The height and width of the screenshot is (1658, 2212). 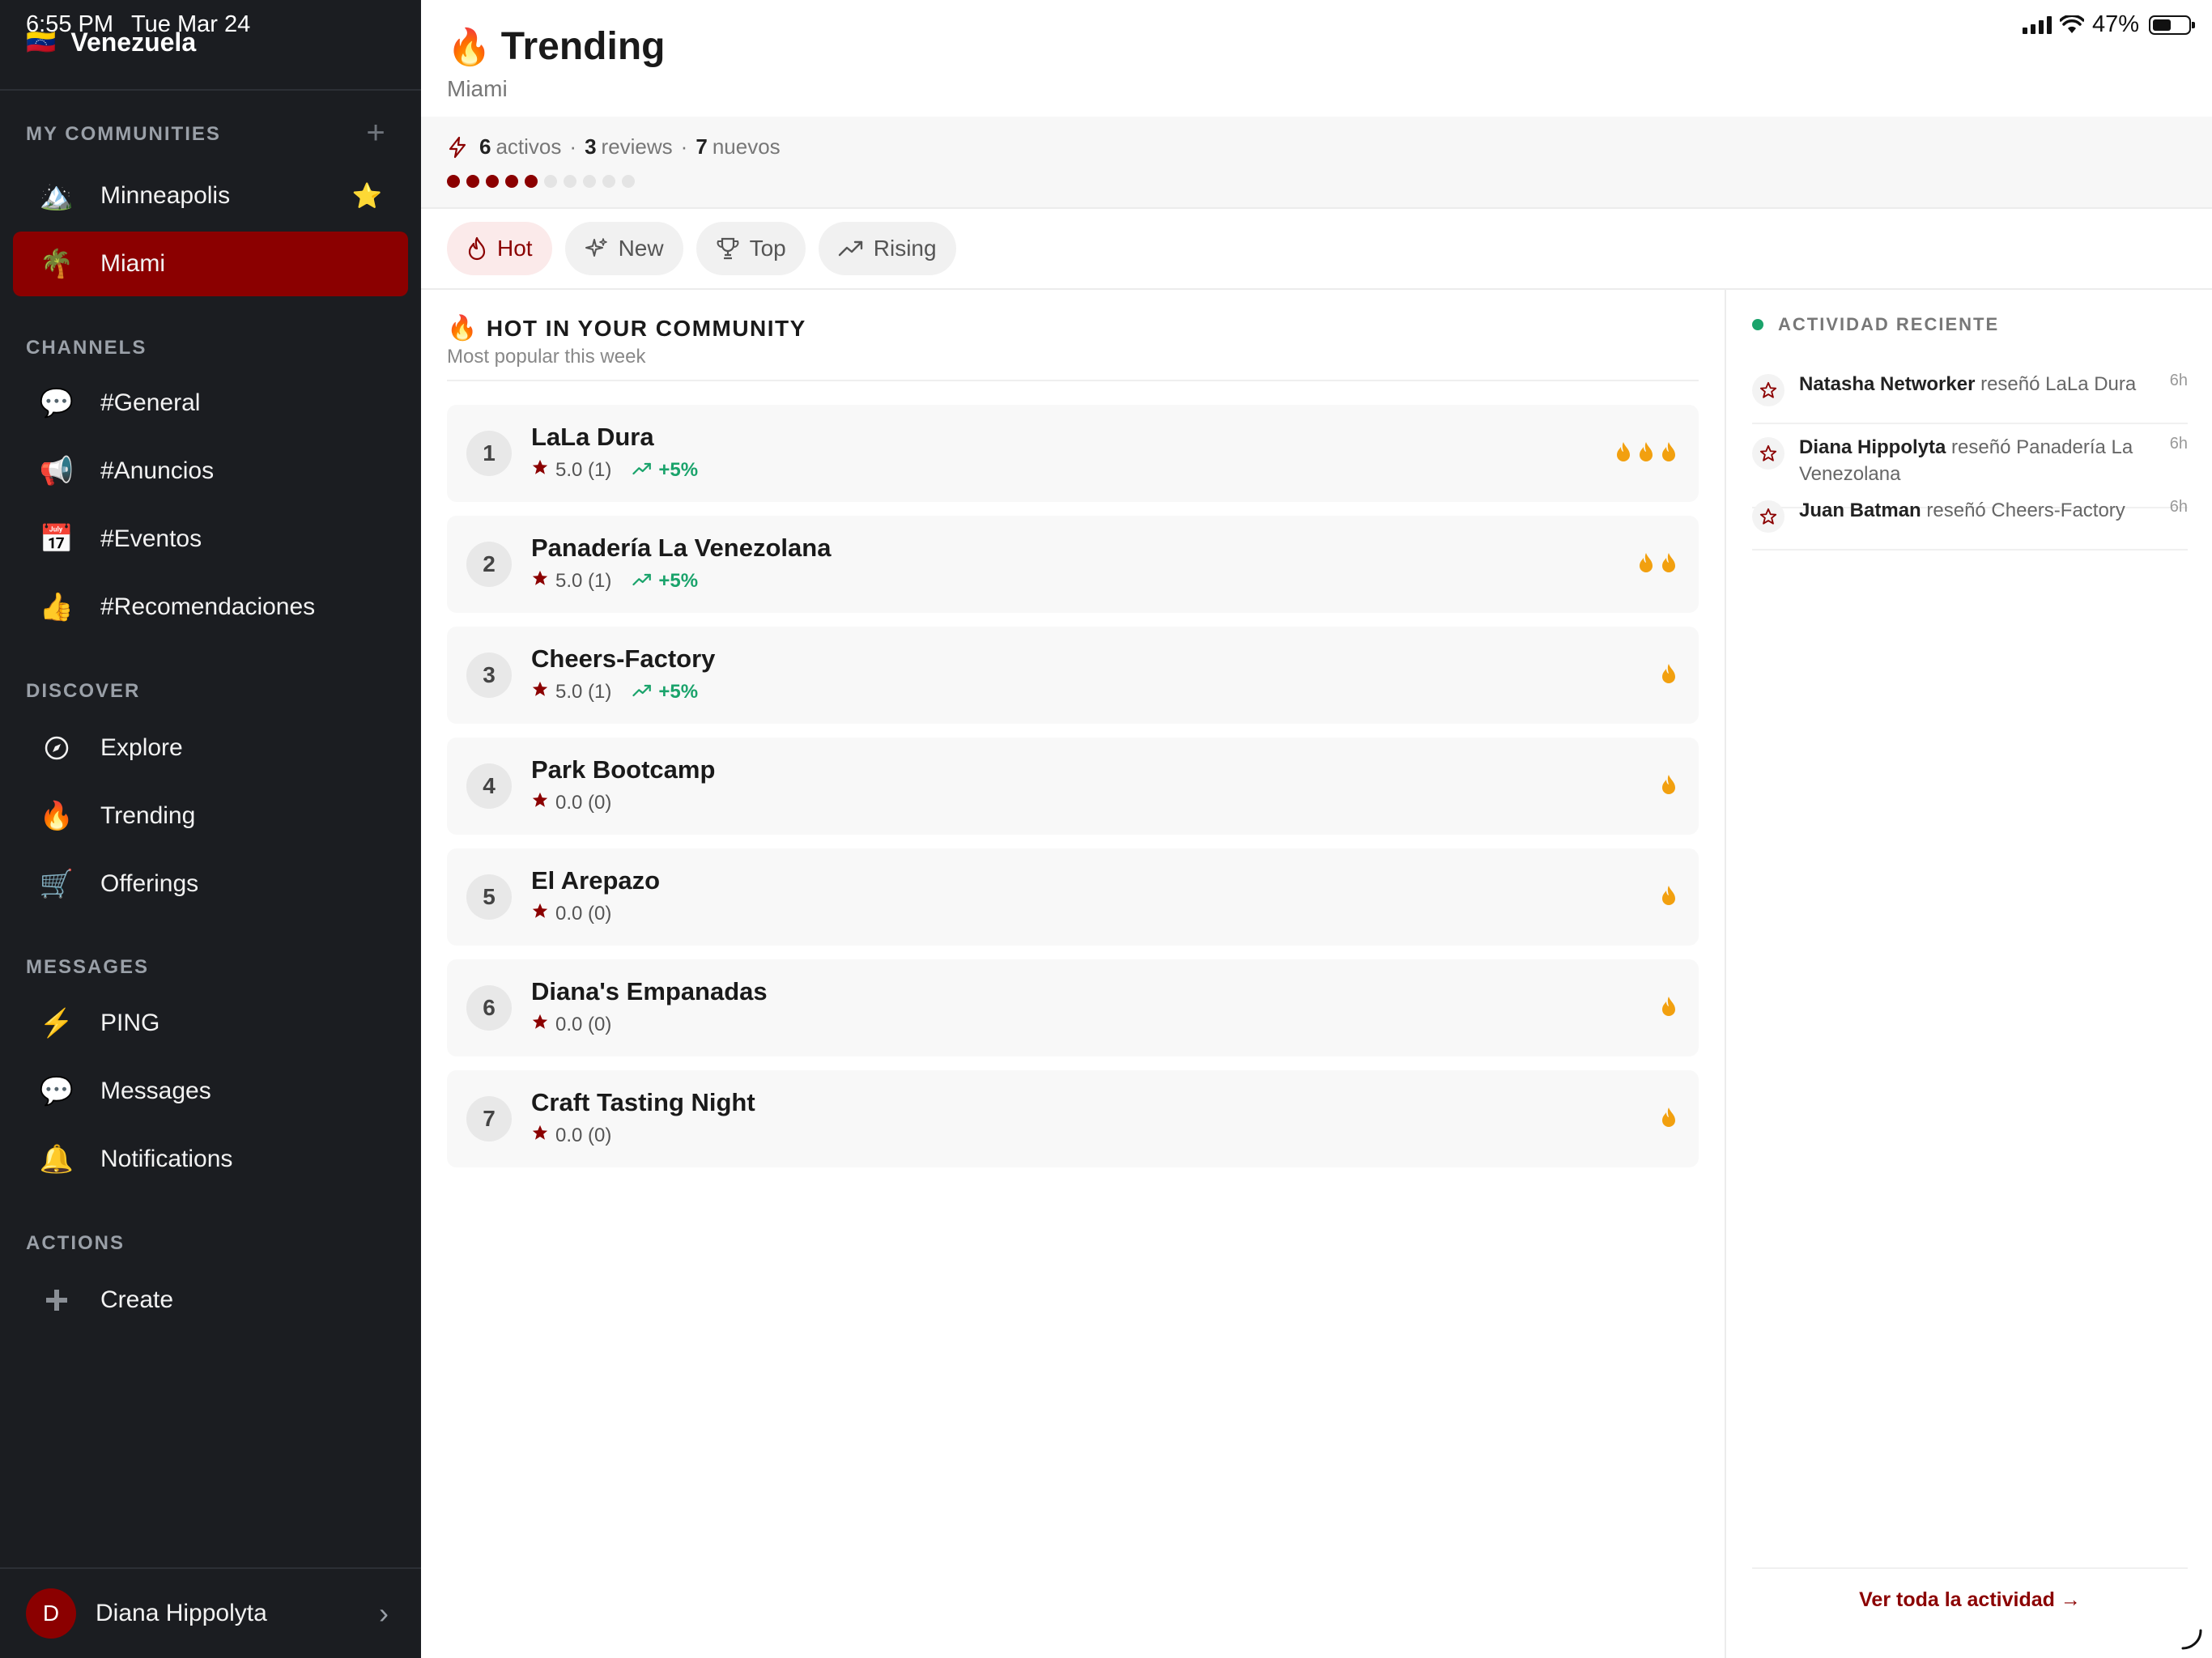 What do you see at coordinates (1073, 786) in the screenshot?
I see `ranking-card: 4 Park Bootcamp 0.0 (0)` at bounding box center [1073, 786].